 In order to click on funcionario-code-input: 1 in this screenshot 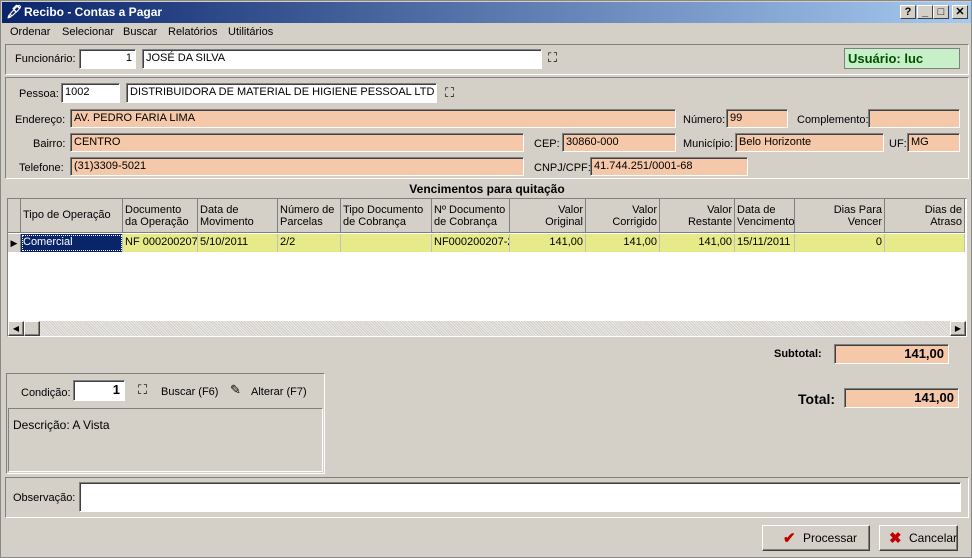, I will do `click(107, 59)`.